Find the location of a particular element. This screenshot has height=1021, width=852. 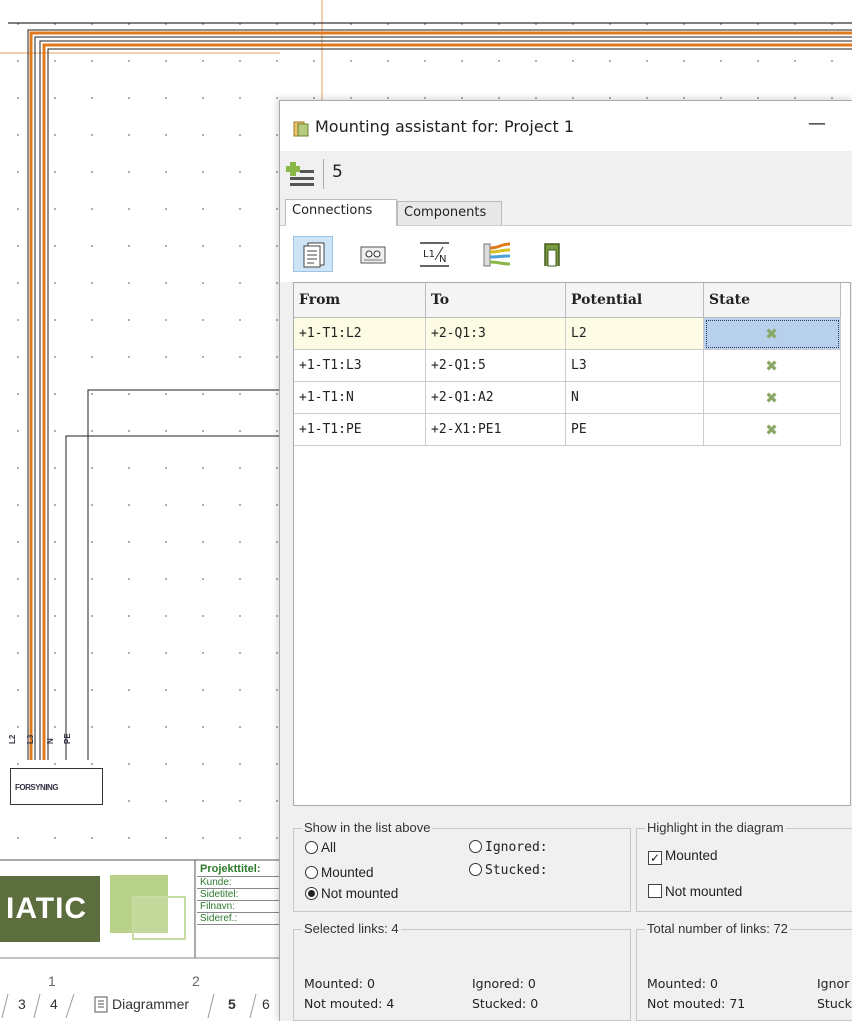

wire-label-l3: L3 is located at coordinates (30, 739).